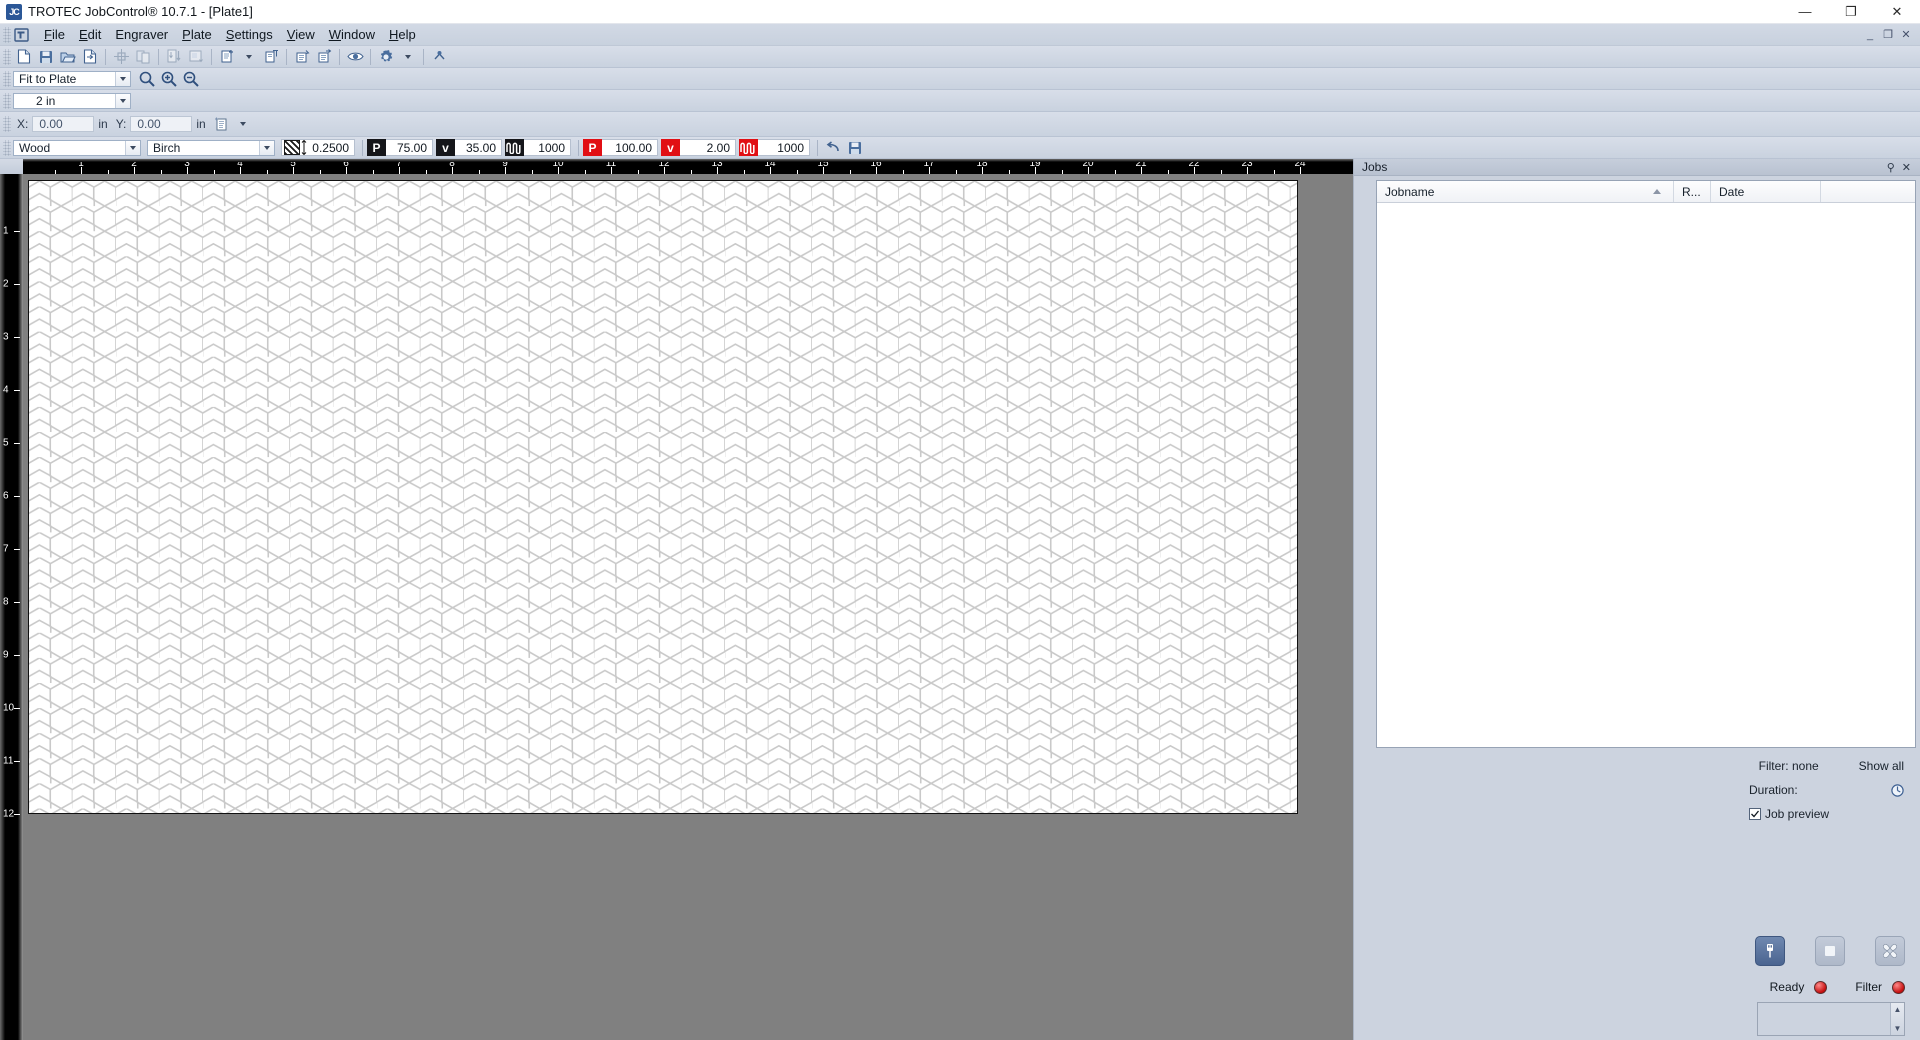  I want to click on menu-help: Help, so click(402, 34).